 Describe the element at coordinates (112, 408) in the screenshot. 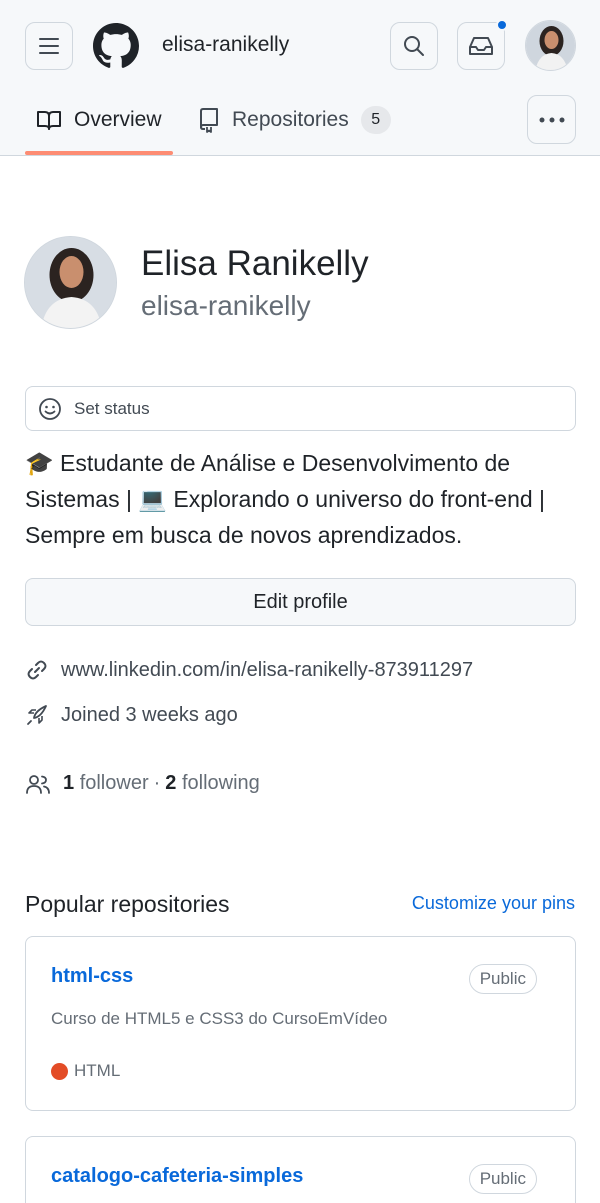

I see `set-status-label: Set status` at that location.